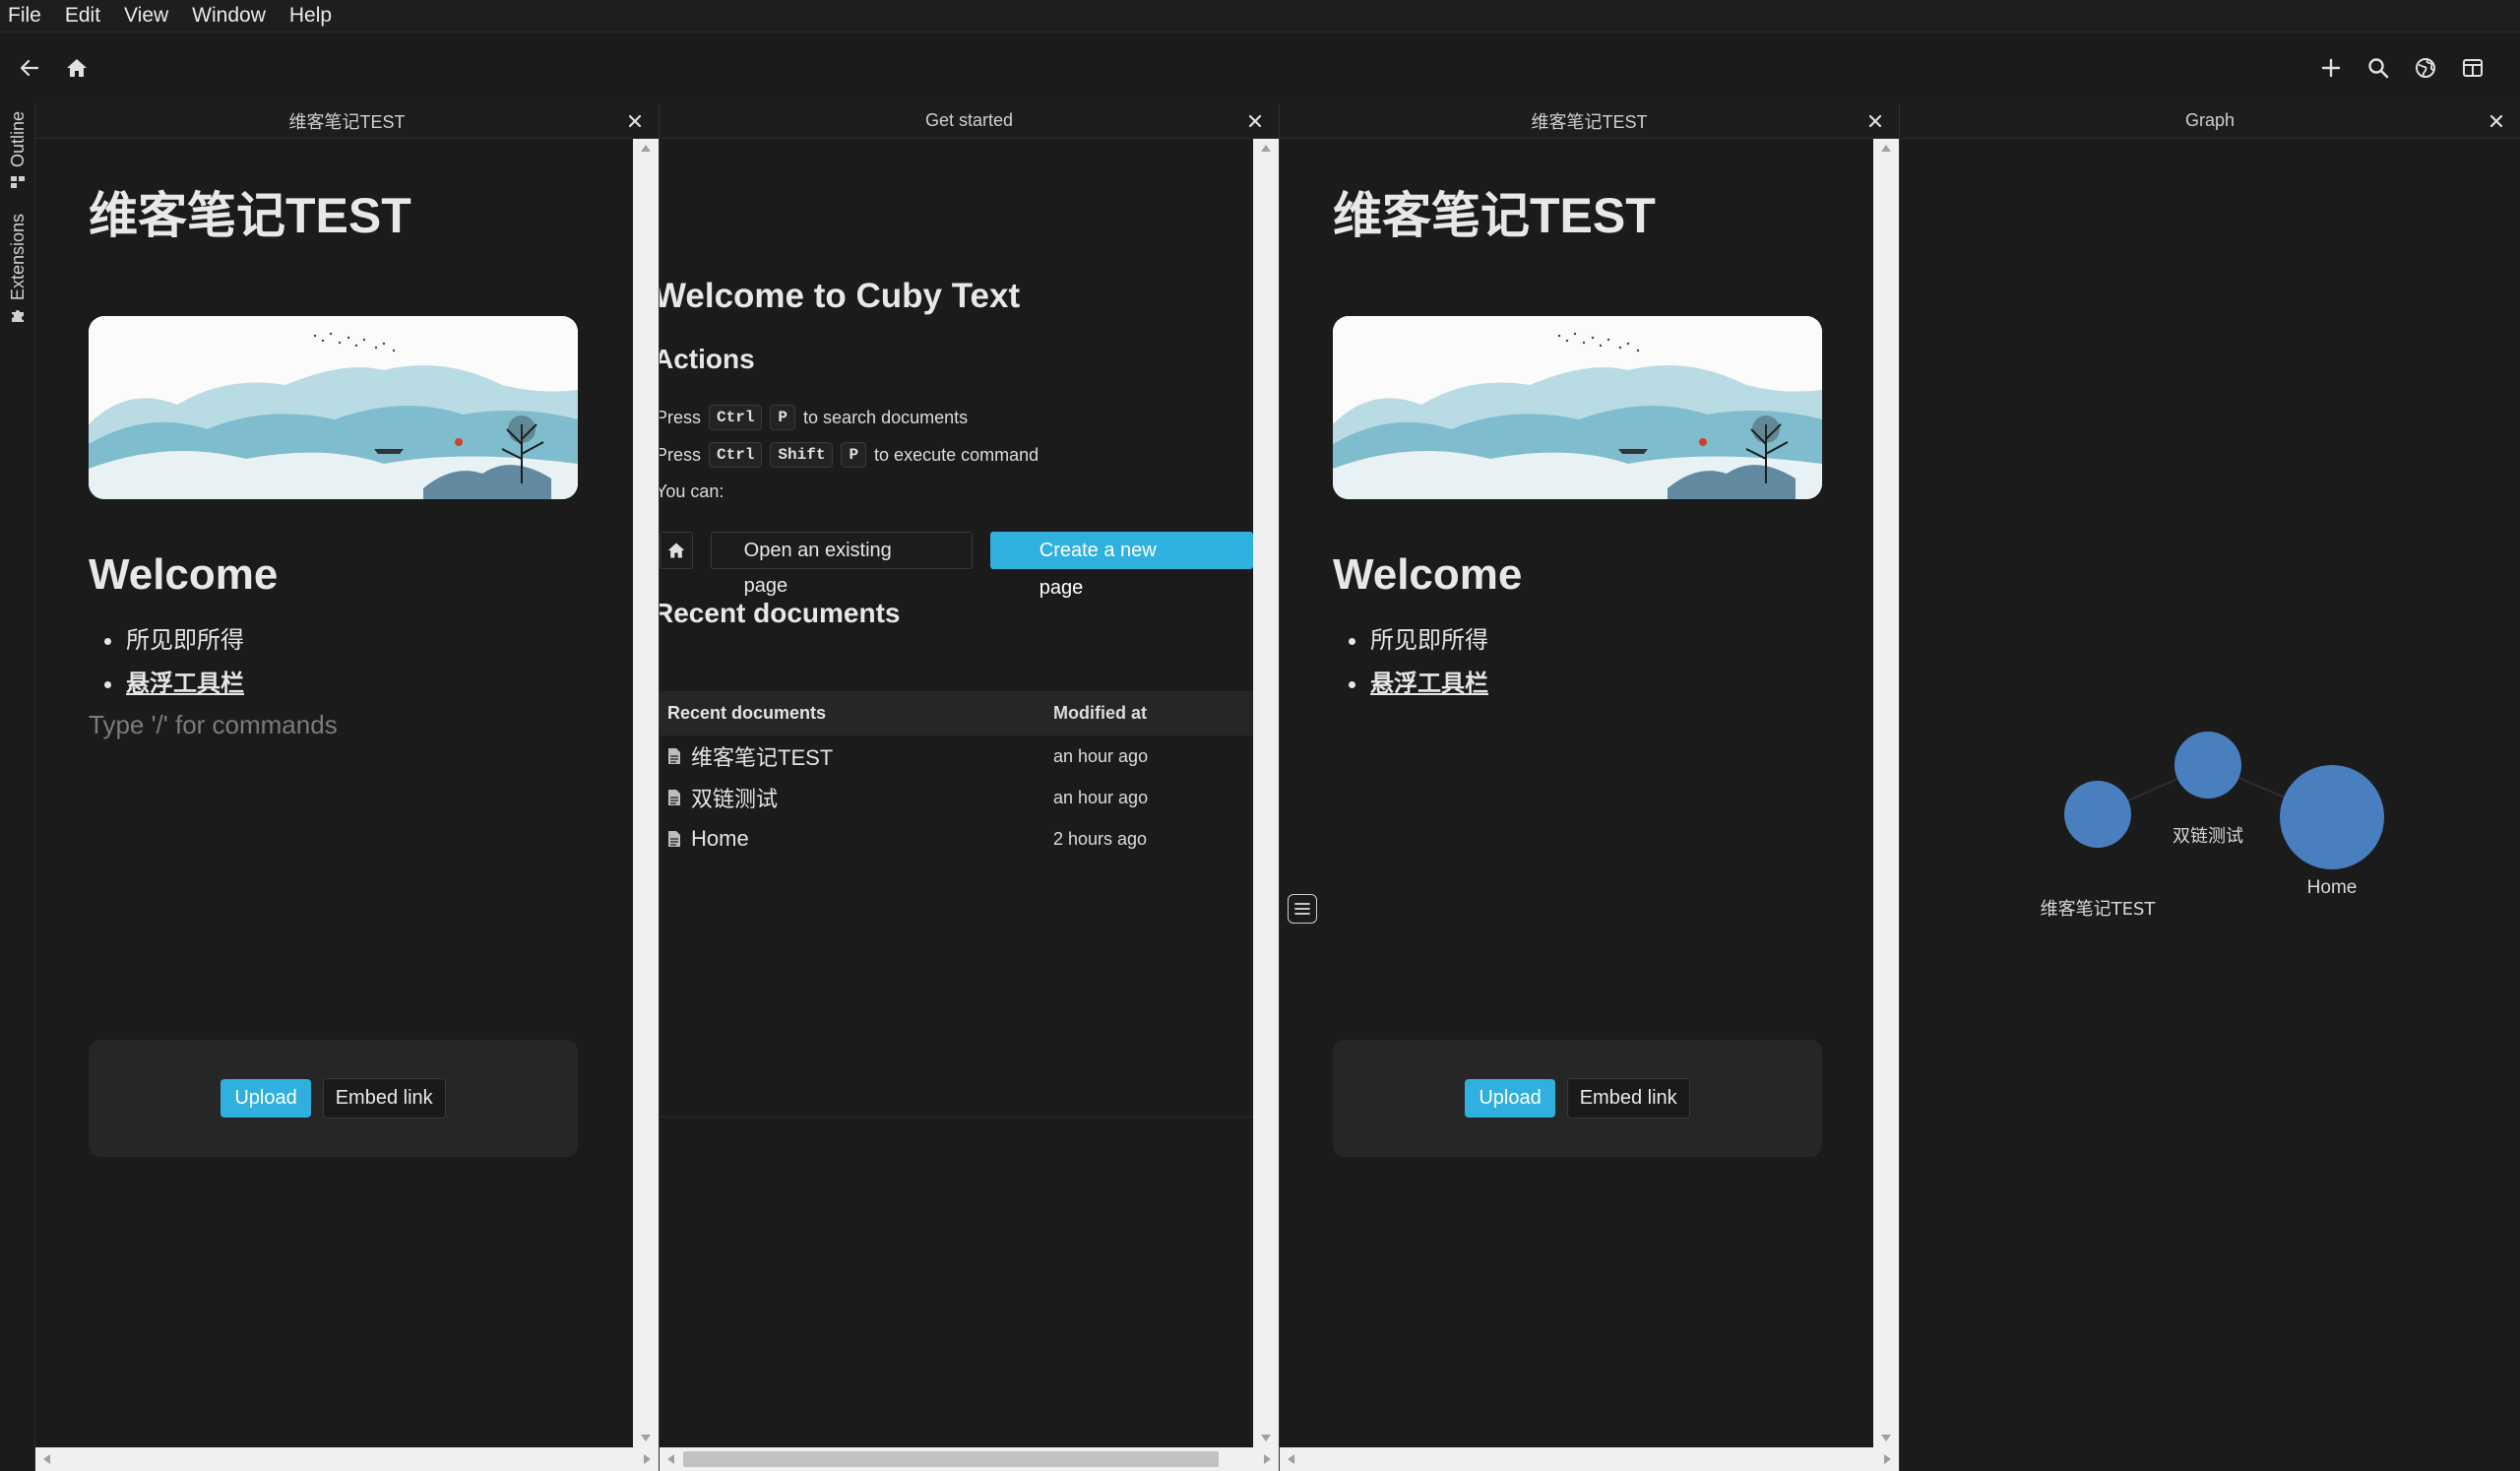 This screenshot has width=2520, height=1471. I want to click on command-placeholder: Type '/' for commands, so click(213, 725).